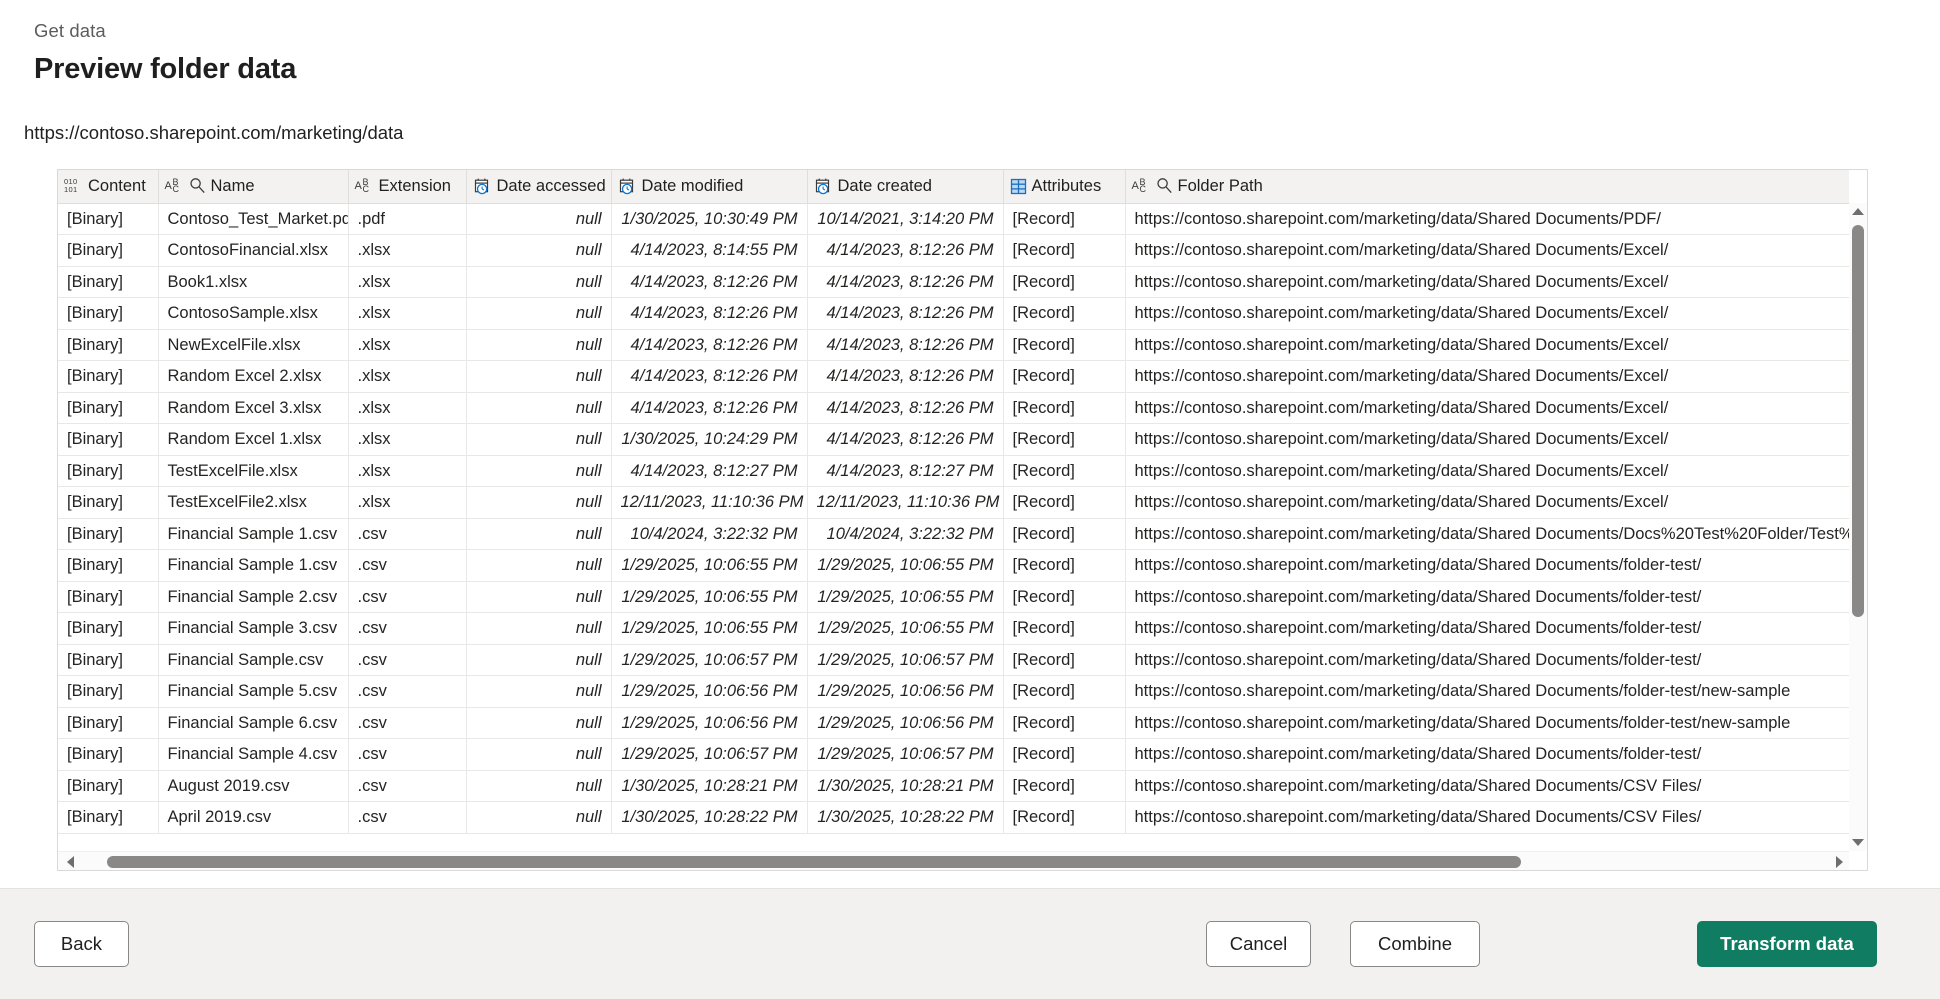  What do you see at coordinates (1858, 842) in the screenshot?
I see `scroll-down-arrow-icon` at bounding box center [1858, 842].